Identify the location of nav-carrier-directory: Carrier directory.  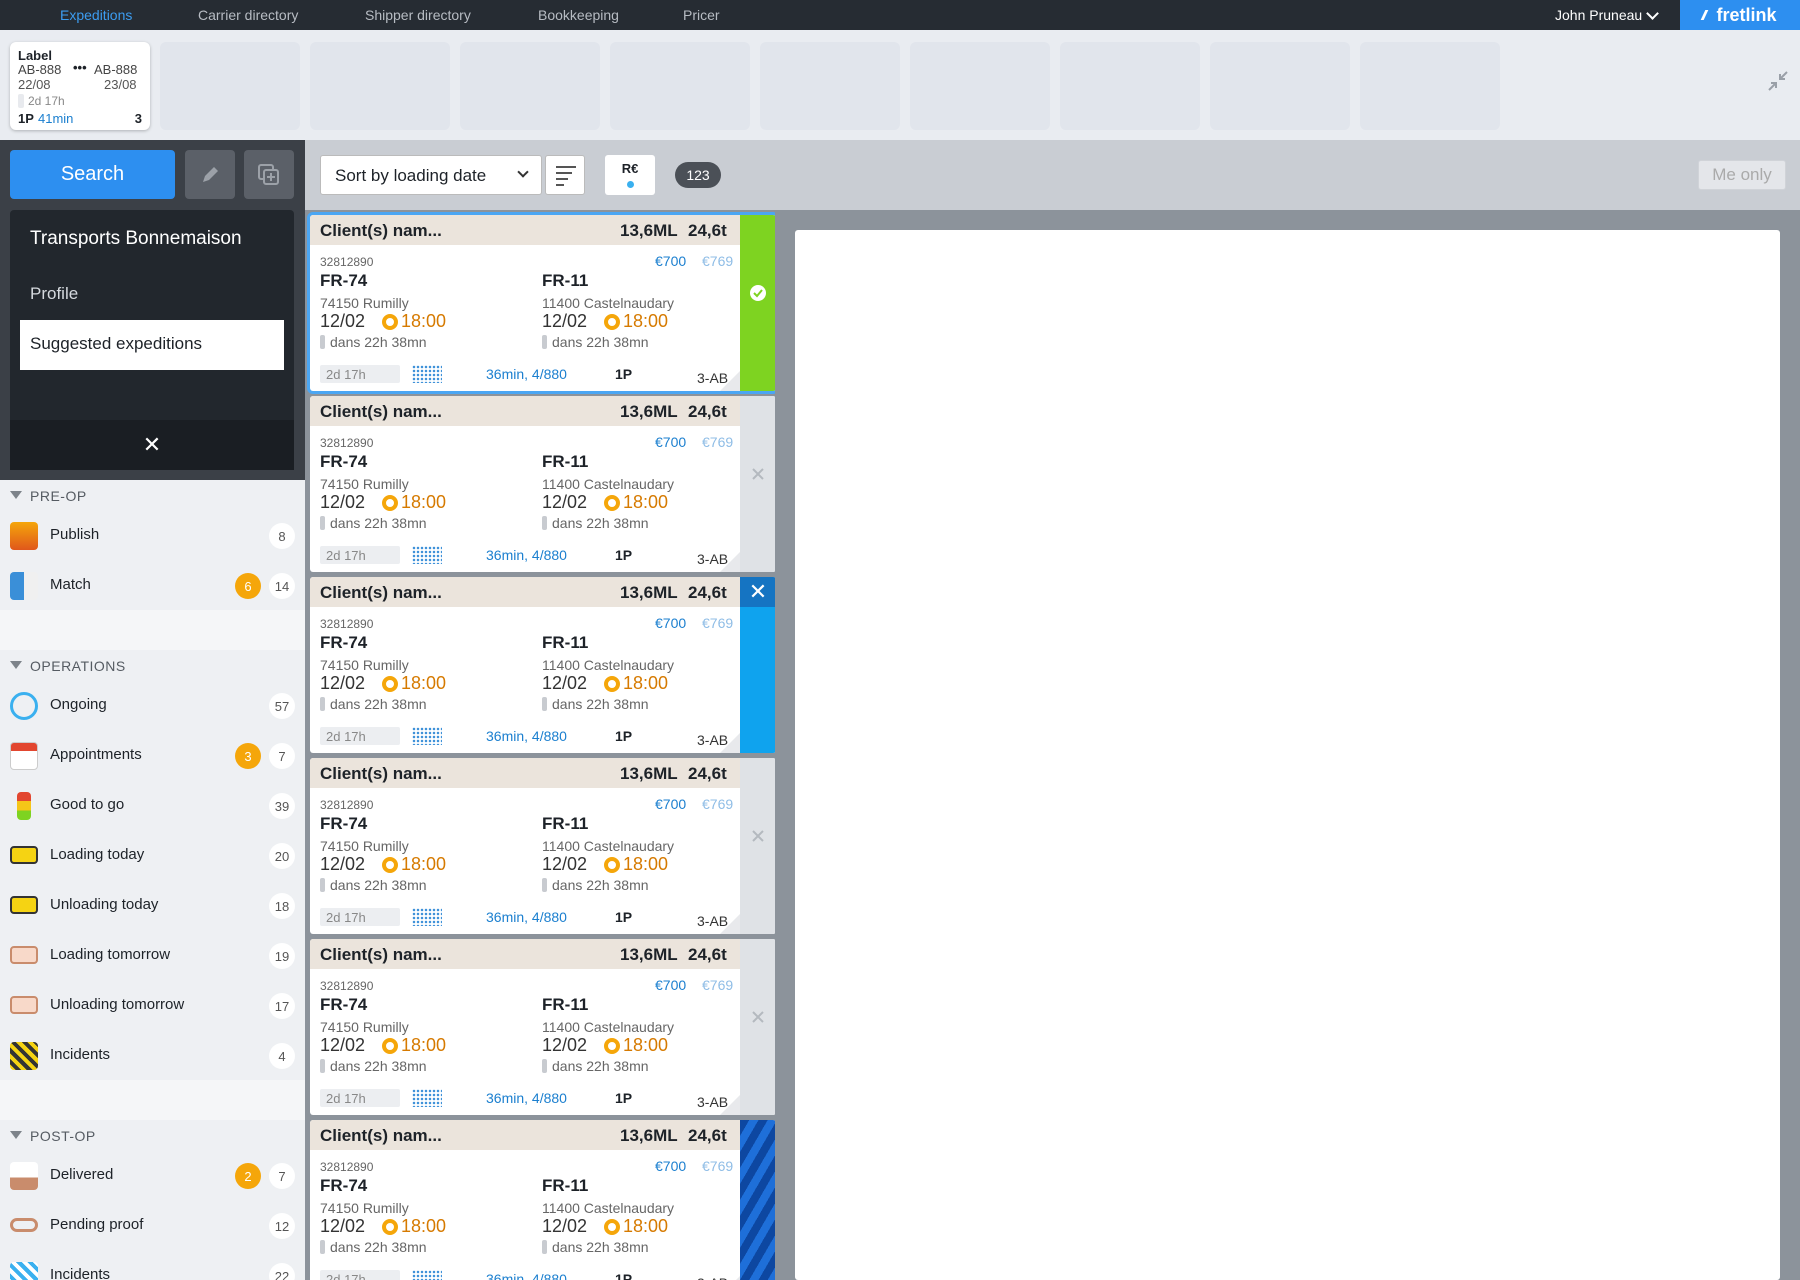
(248, 15).